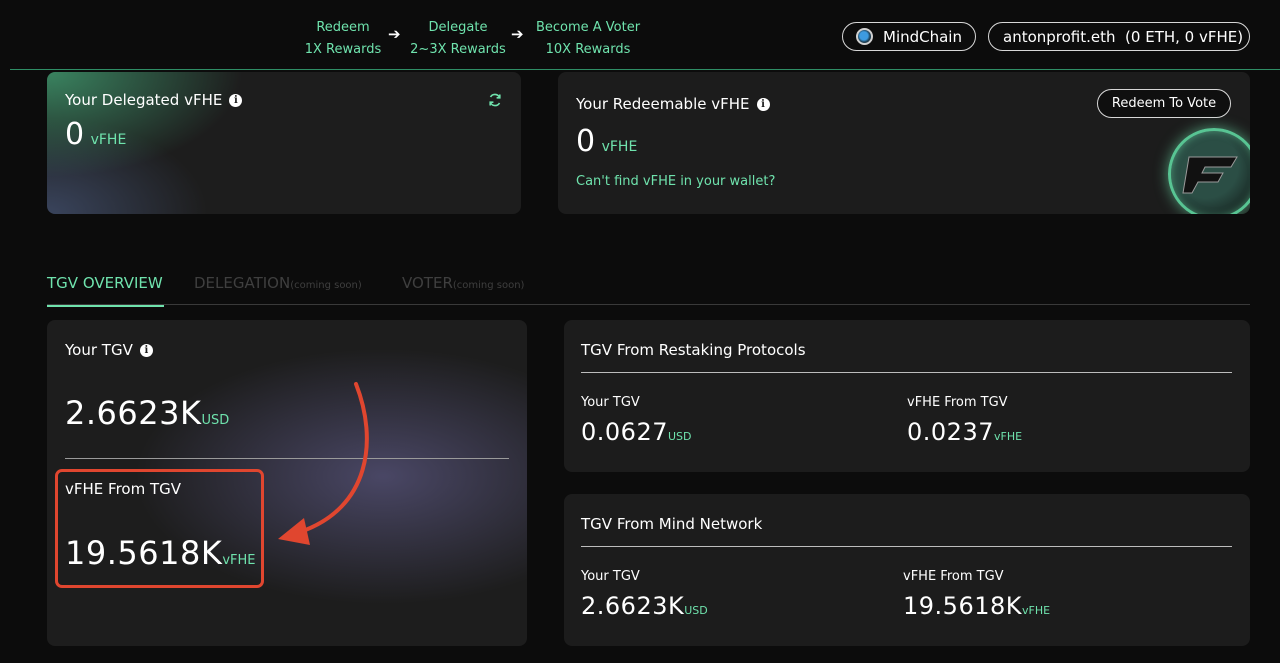  I want to click on tab-voter: VOTER(coming soon), so click(463, 283).